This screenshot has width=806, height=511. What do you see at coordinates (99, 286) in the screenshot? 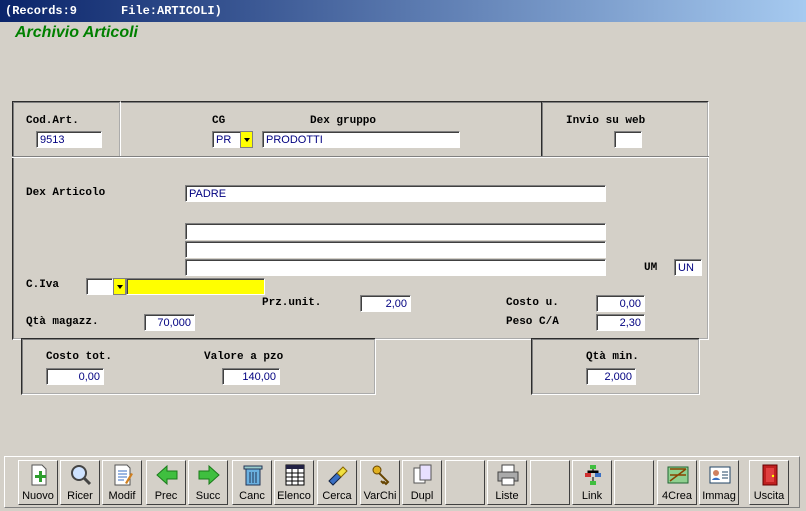
I see `c-iva-code-field` at bounding box center [99, 286].